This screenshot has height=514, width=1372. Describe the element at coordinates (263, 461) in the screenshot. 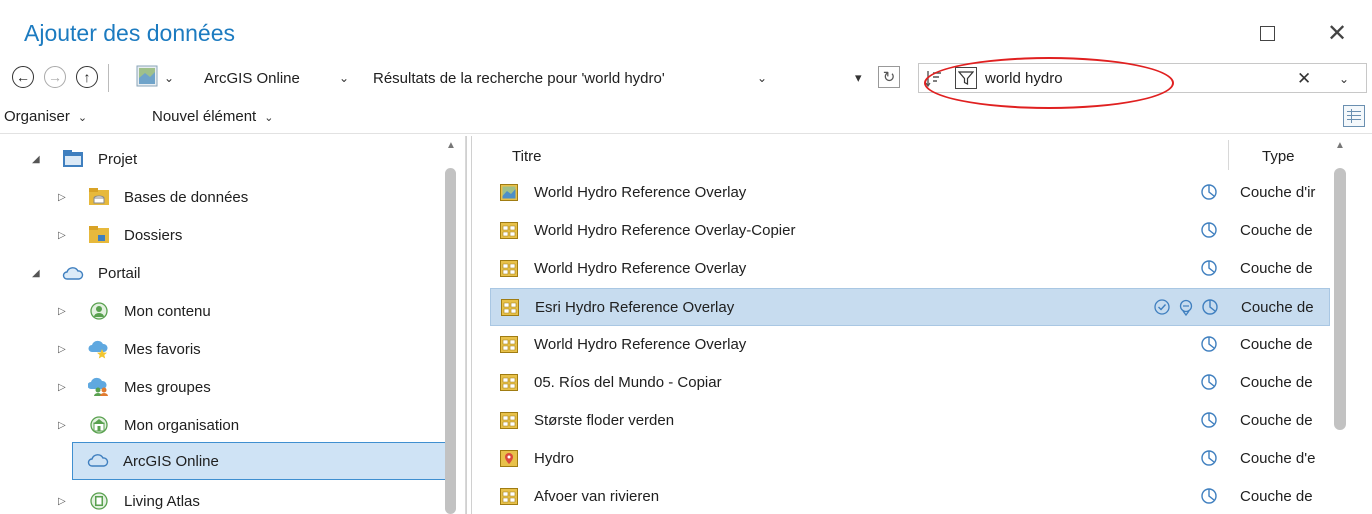

I see `tree-item-arcgis-online: ArcGIS Online` at that location.